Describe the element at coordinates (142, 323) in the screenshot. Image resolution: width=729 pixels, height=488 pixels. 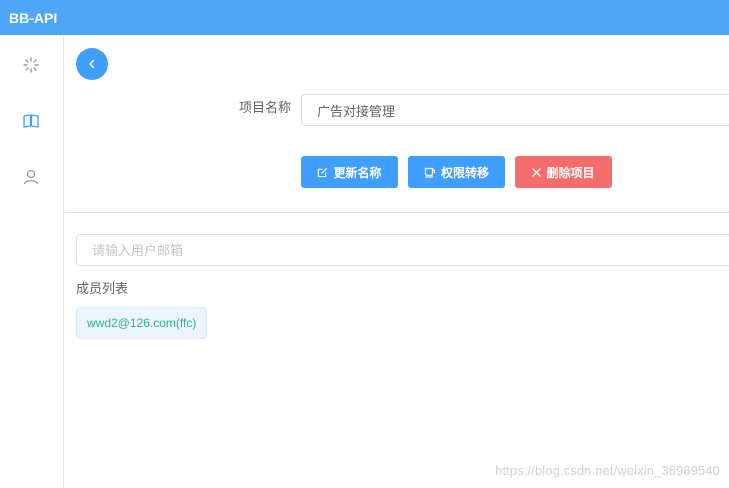
I see `member-tag: wwd2@126.com(ffc)` at that location.